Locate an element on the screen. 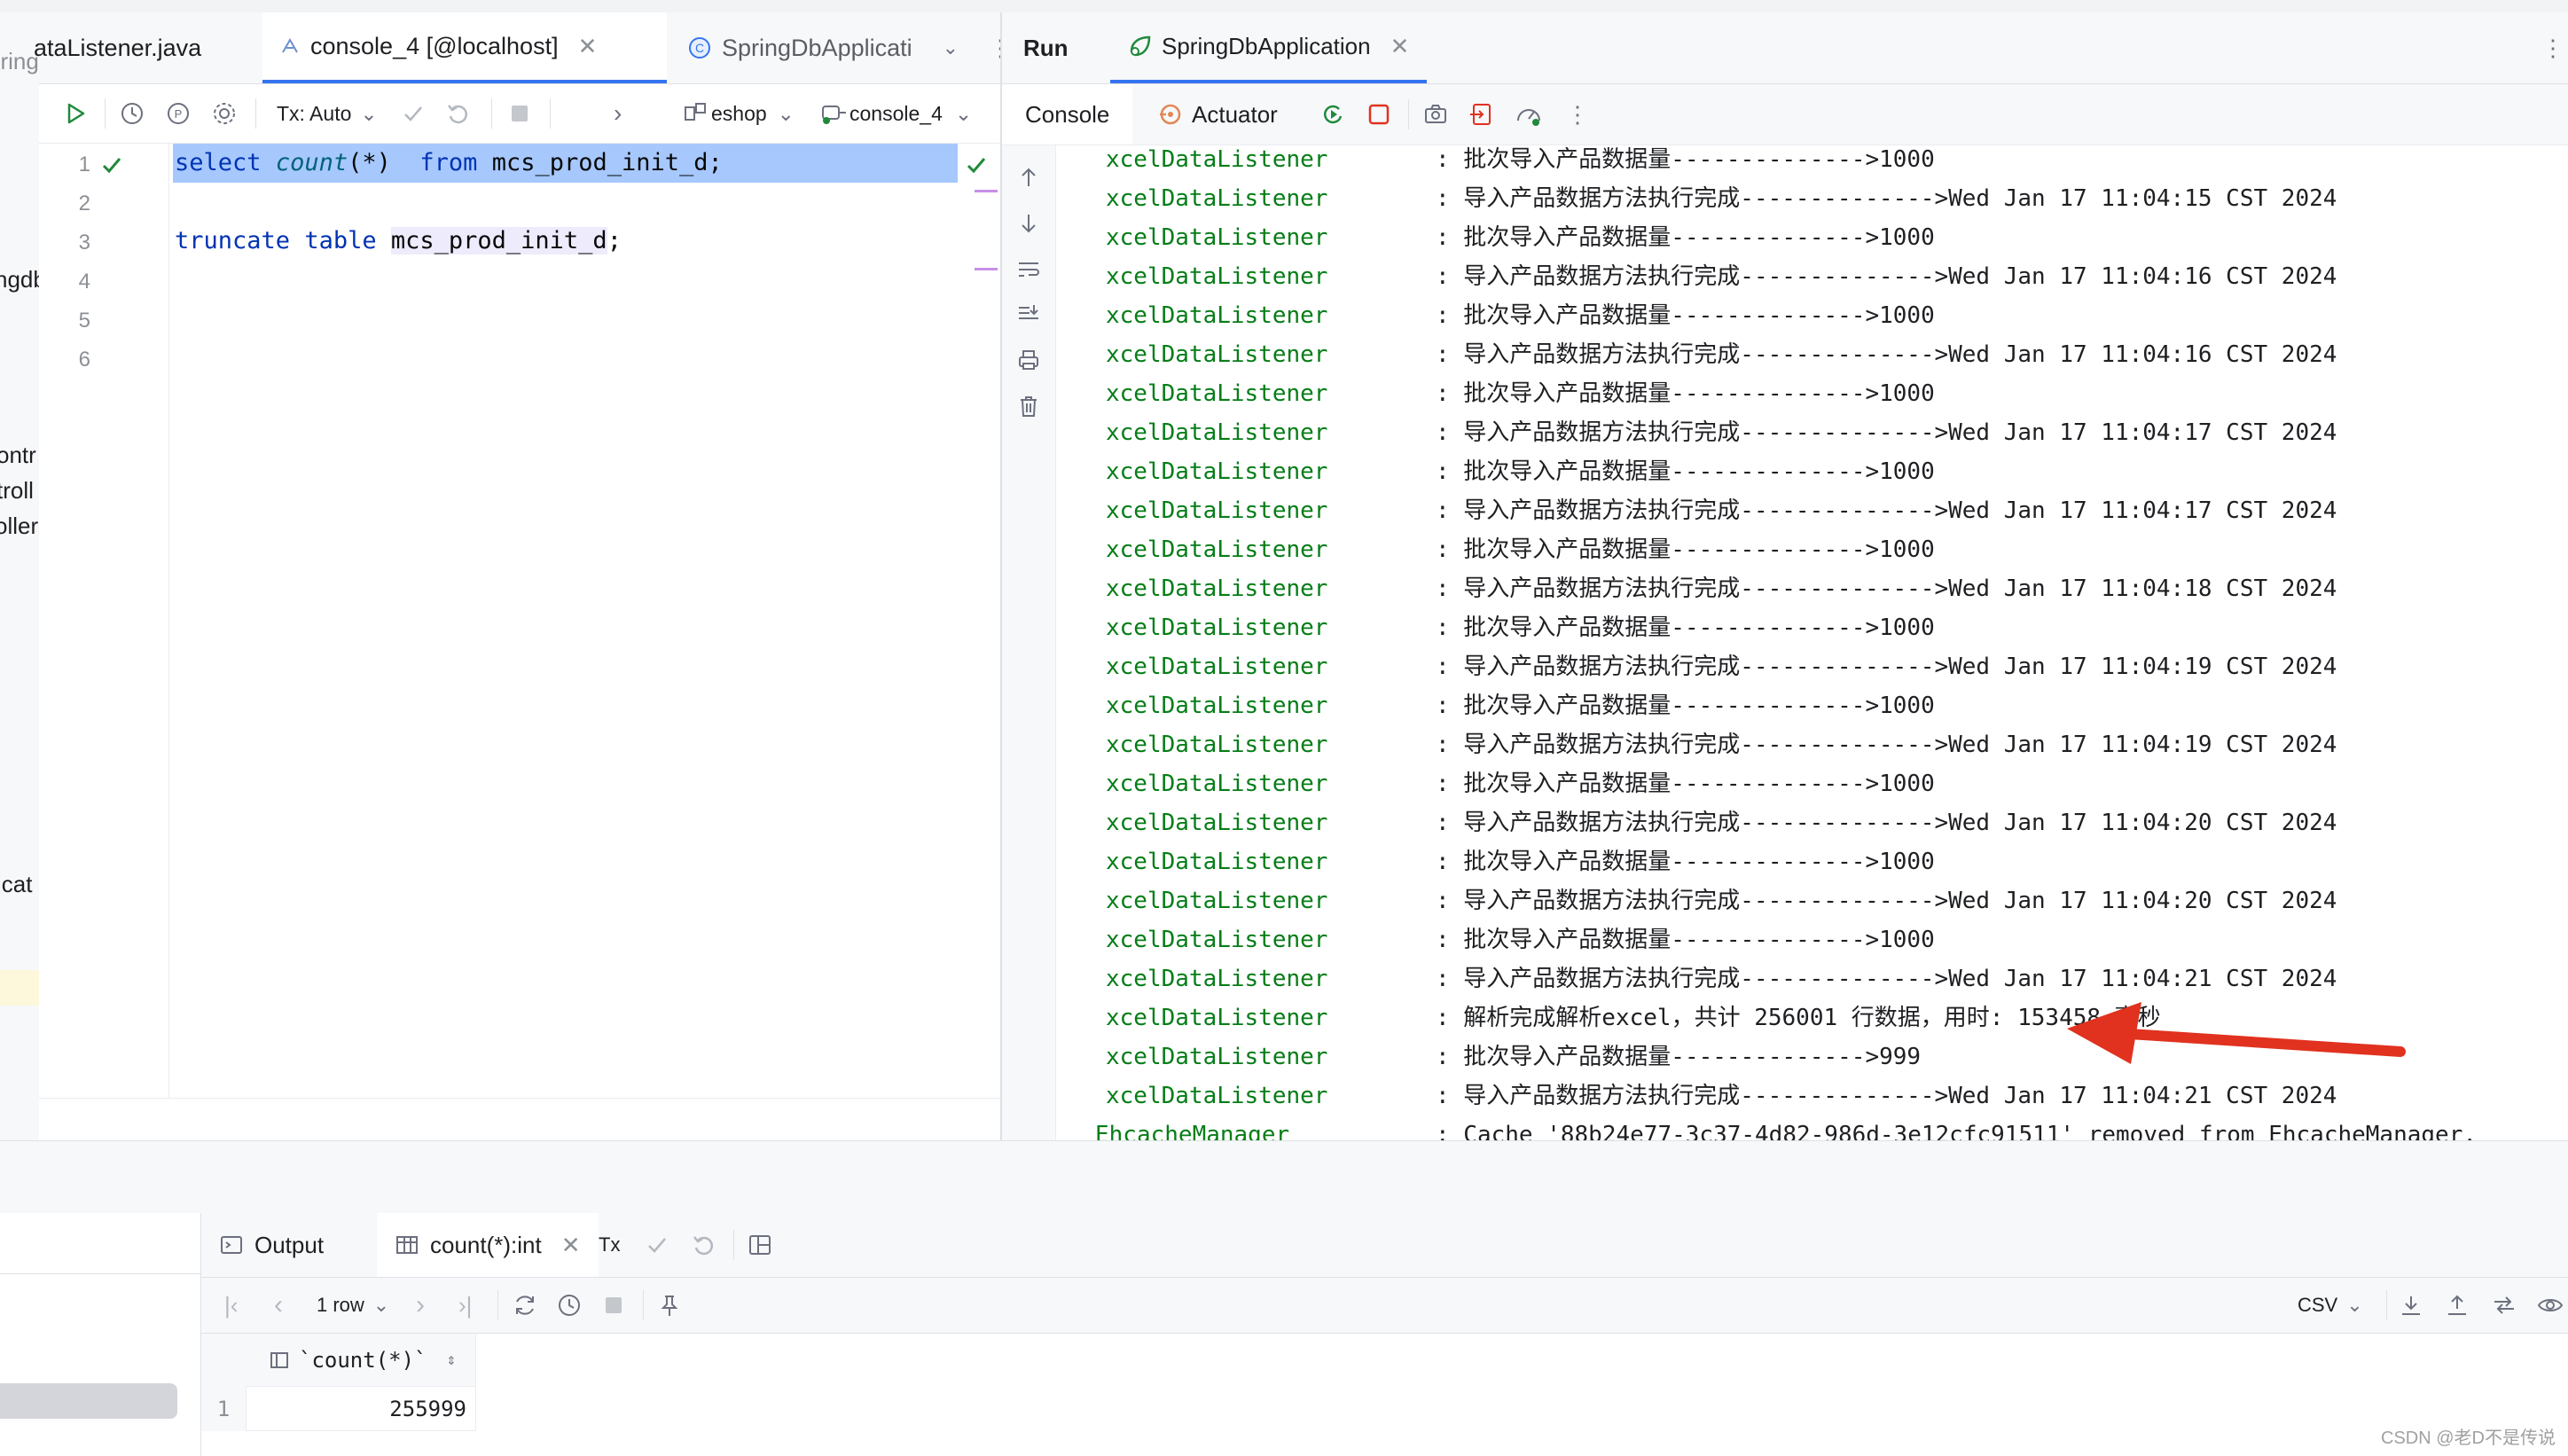 This screenshot has height=1456, width=2568. schema-label: eshop is located at coordinates (739, 113).